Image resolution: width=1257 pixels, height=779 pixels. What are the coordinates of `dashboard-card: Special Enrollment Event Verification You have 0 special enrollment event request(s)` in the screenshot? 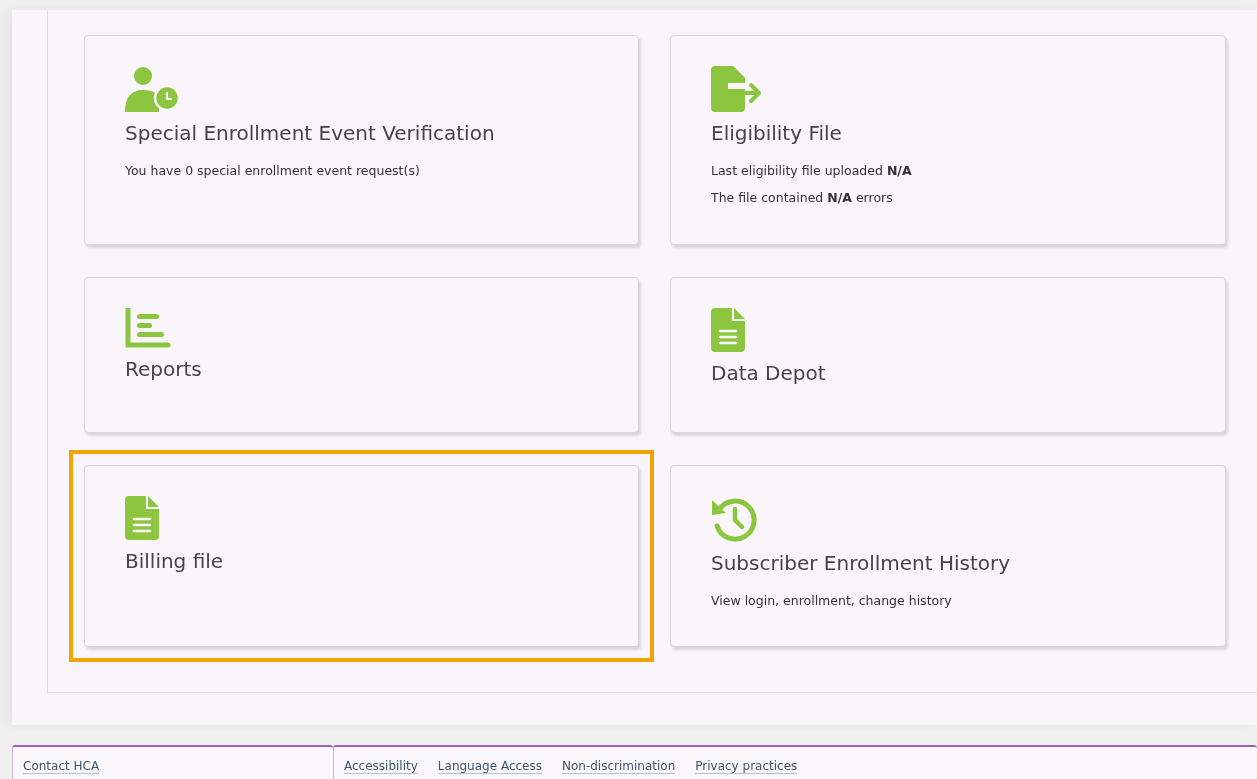 It's located at (361, 140).